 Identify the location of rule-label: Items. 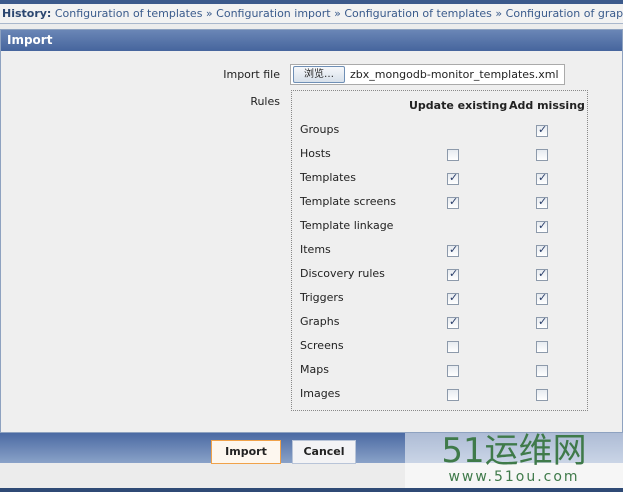
(315, 249).